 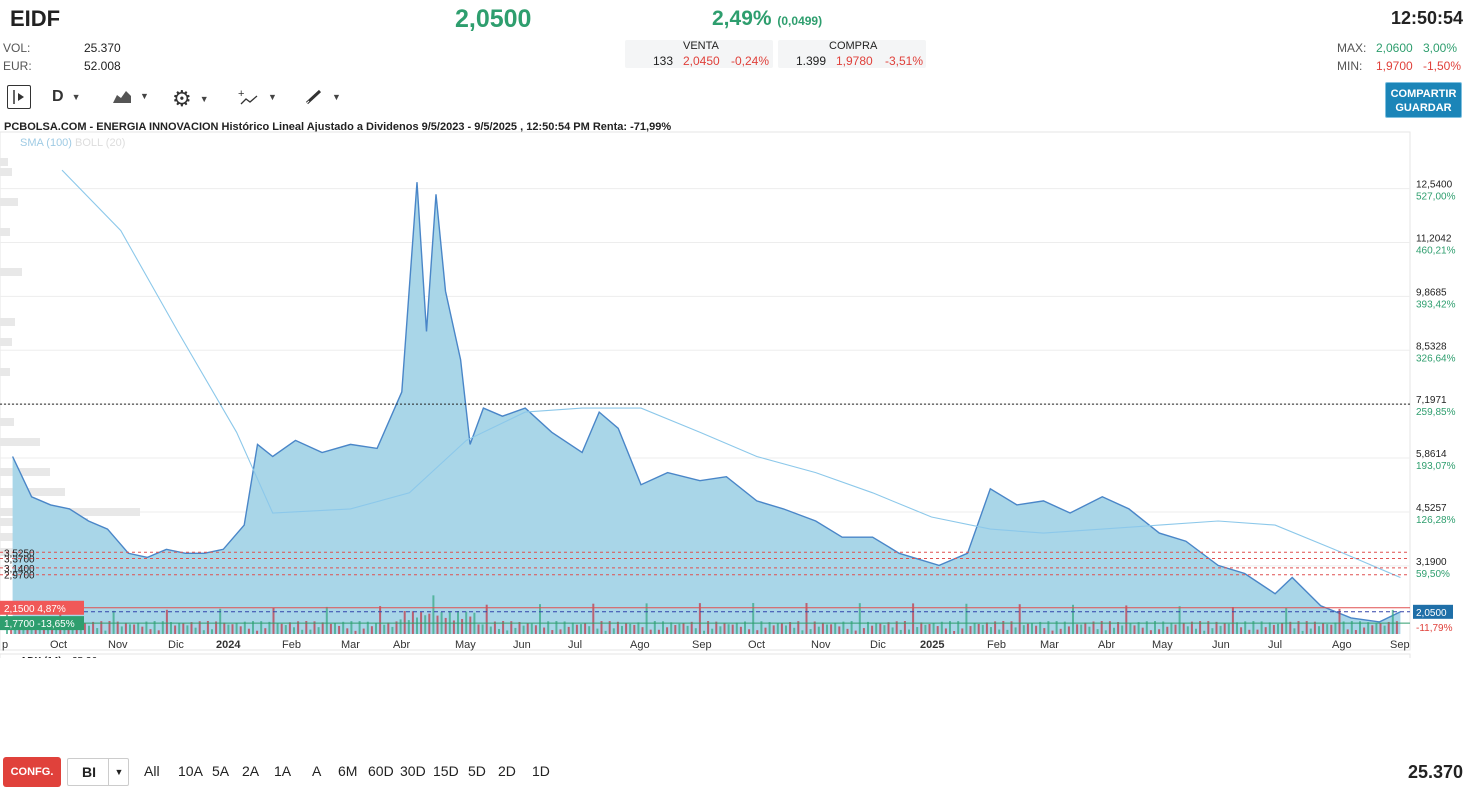 What do you see at coordinates (996, 645) in the screenshot?
I see `x-tick-label-17: Feb` at bounding box center [996, 645].